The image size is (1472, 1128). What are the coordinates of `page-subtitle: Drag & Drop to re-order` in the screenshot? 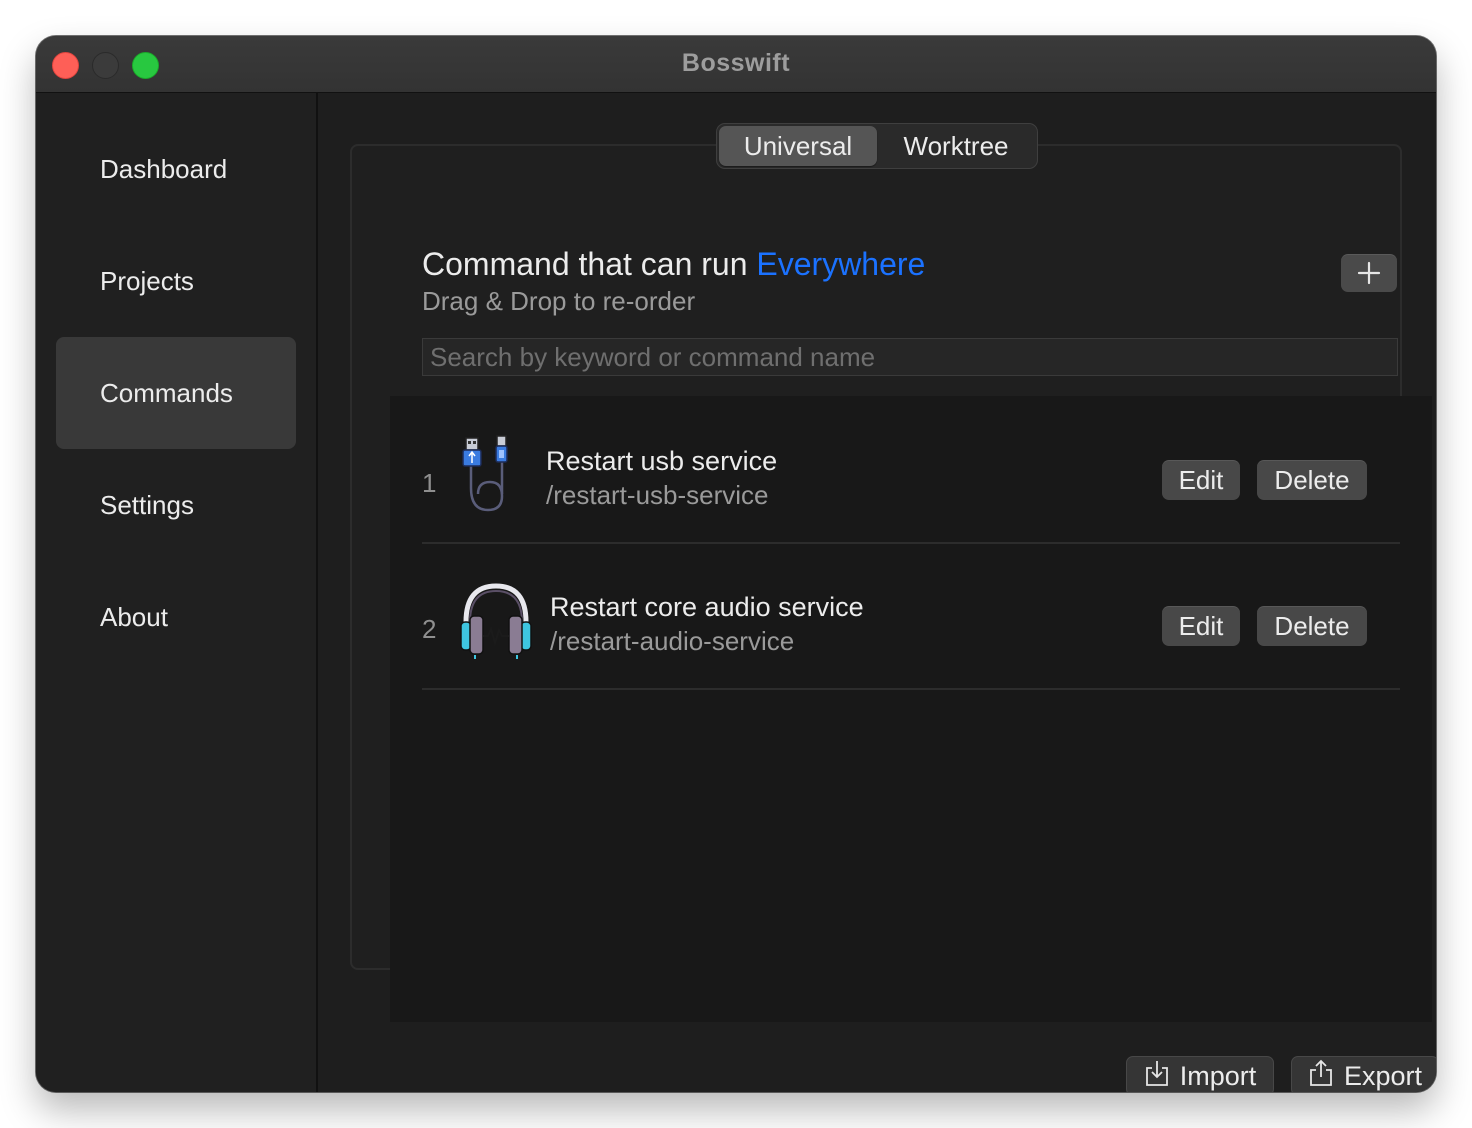 It's located at (559, 301).